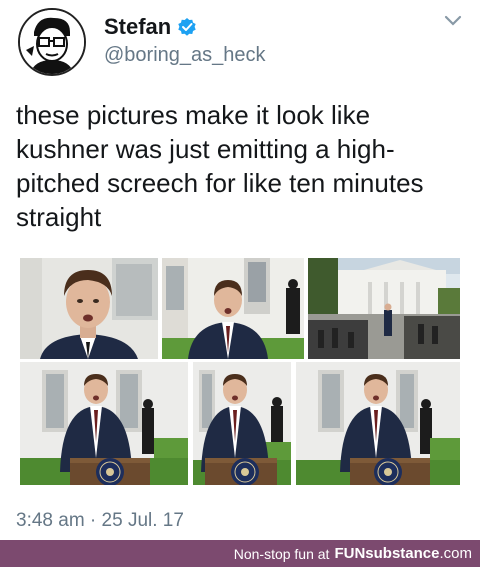 The height and width of the screenshot is (567, 480). Describe the element at coordinates (187, 27) in the screenshot. I see `verified-badge-icon` at that location.